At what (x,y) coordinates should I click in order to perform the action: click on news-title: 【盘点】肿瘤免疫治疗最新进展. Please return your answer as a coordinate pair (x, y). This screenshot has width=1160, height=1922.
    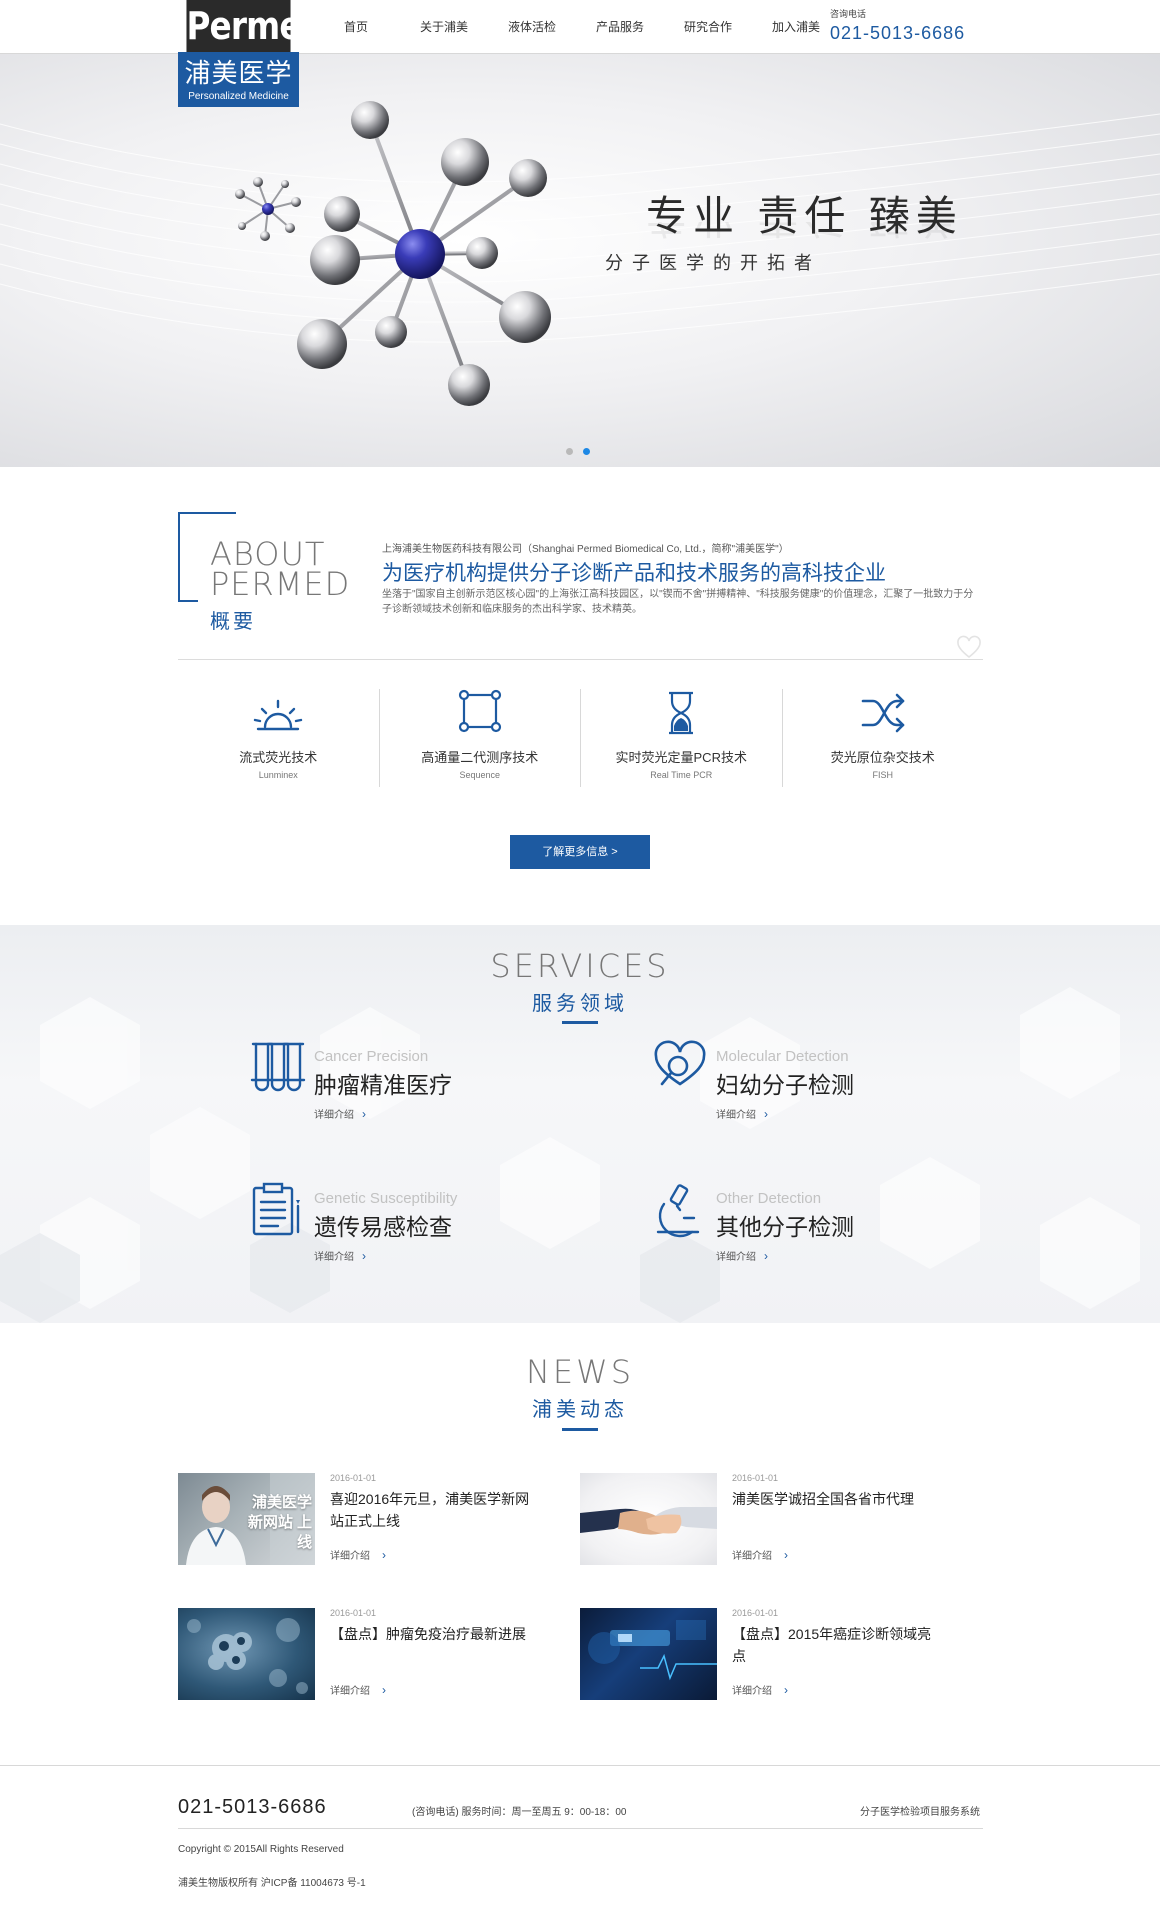
    Looking at the image, I should click on (430, 1634).